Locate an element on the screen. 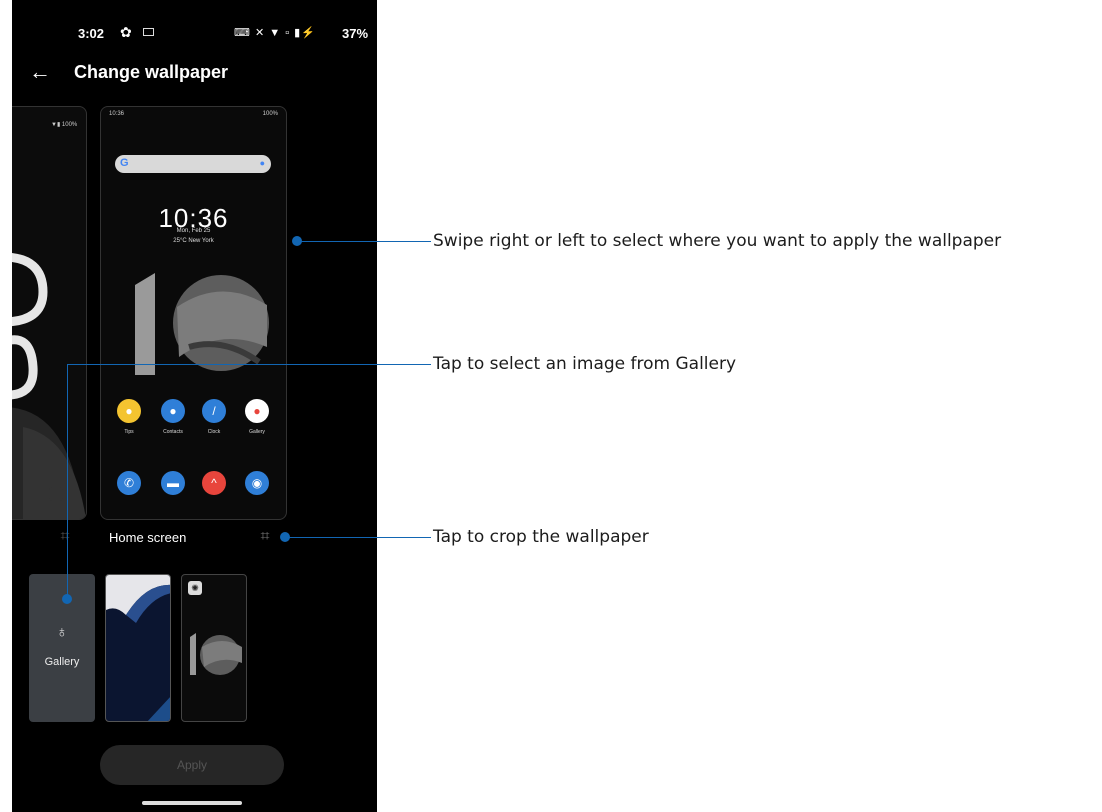  phone-app-icon: ✆ is located at coordinates (129, 483).